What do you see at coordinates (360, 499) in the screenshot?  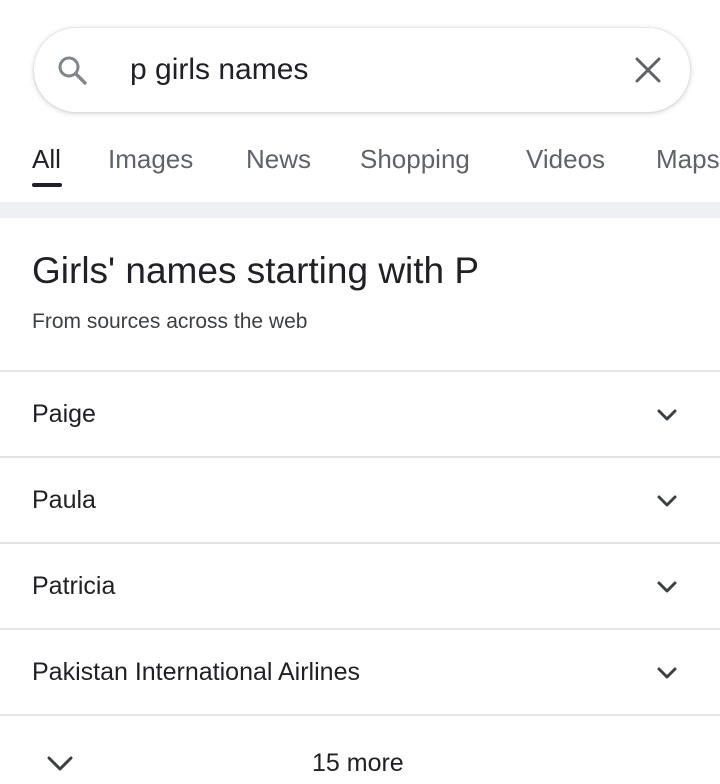 I see `list-item-paula: Paula` at bounding box center [360, 499].